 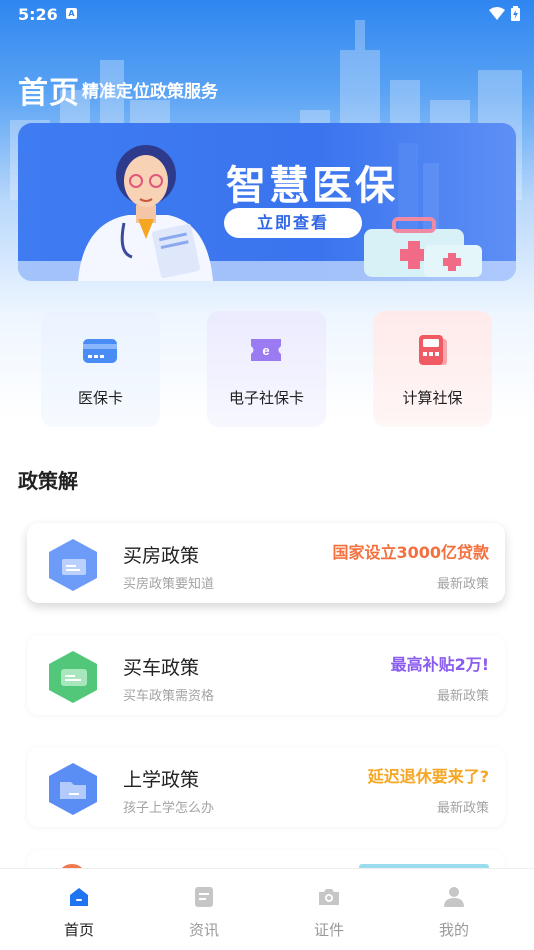 What do you see at coordinates (49, 93) in the screenshot?
I see `page-title: 首页` at bounding box center [49, 93].